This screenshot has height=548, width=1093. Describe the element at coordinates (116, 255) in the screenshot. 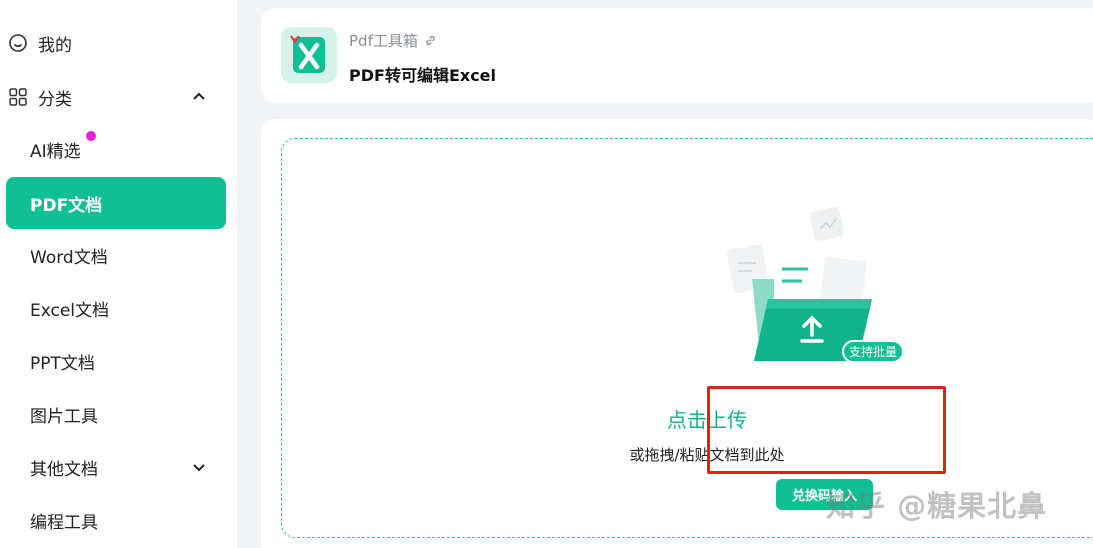

I see `sidebar-item-word: Word文档` at that location.